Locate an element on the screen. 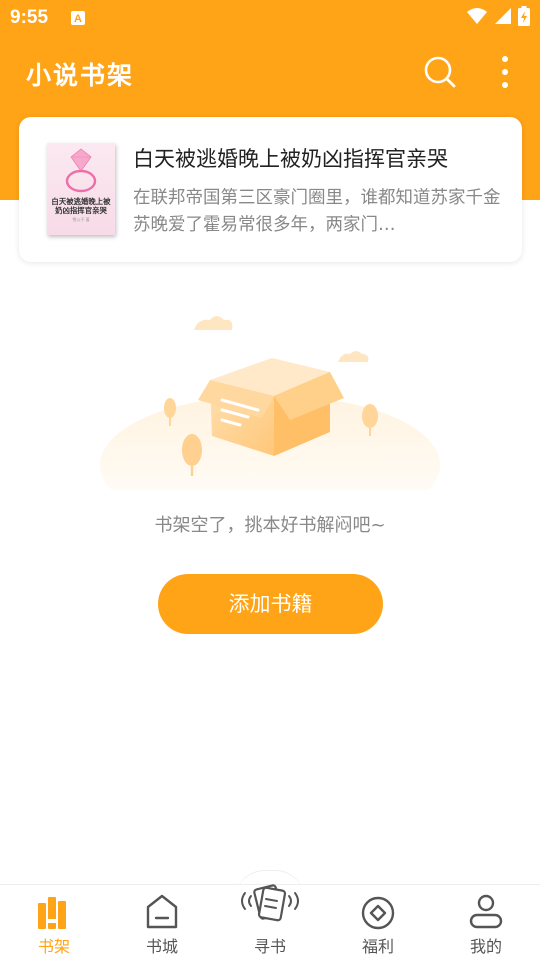  status-time: 9:55 is located at coordinates (29, 17).